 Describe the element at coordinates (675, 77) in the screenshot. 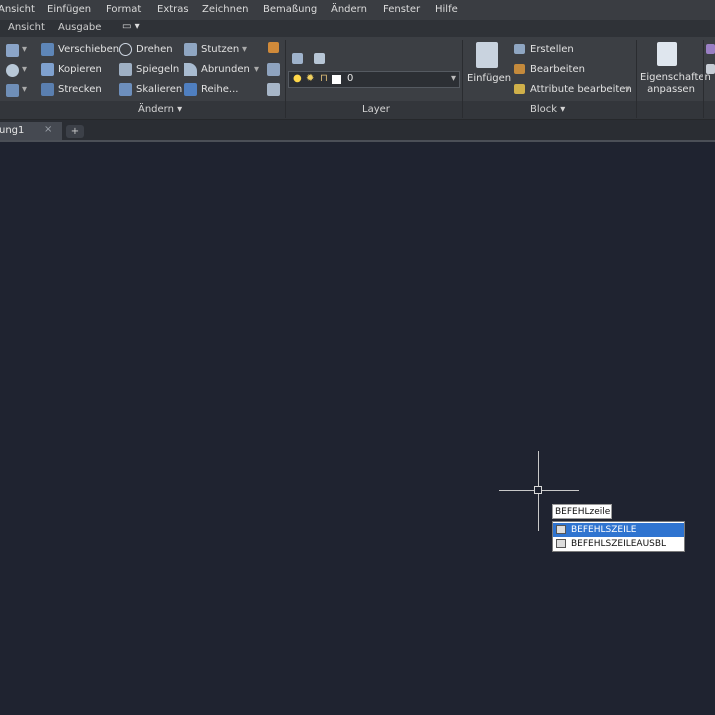

I see `match-properties-label-line1: Eigenschaften` at that location.